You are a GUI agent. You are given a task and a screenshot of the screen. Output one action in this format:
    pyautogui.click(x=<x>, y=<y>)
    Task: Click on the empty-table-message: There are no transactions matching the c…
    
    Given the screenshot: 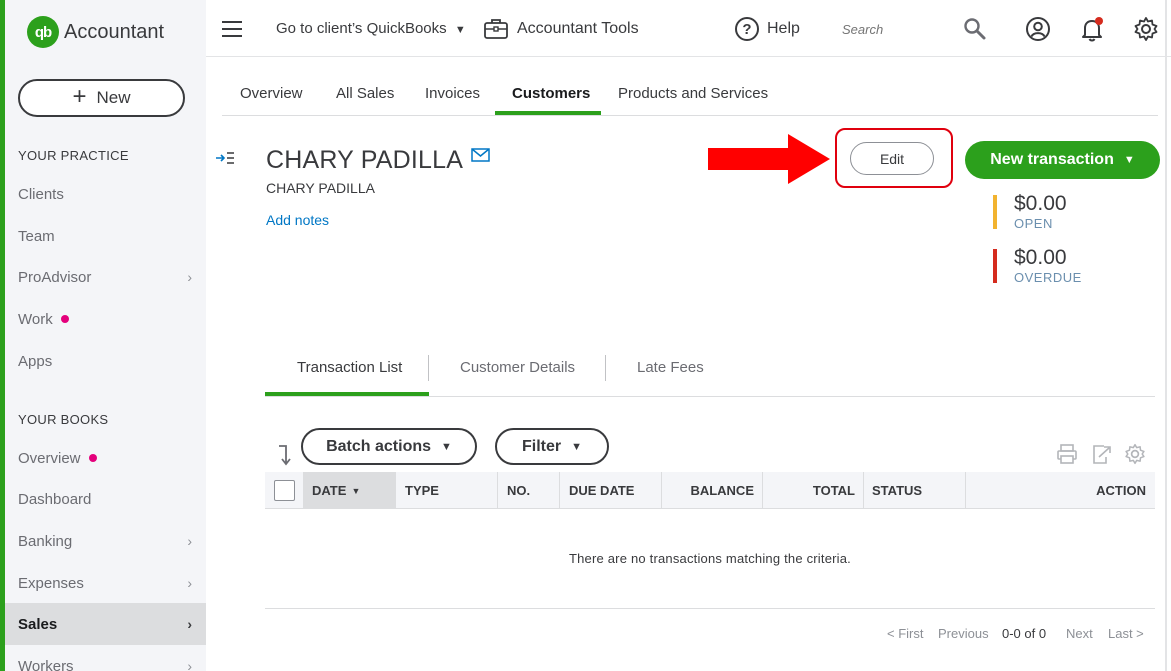 What is the action you would take?
    pyautogui.click(x=709, y=558)
    